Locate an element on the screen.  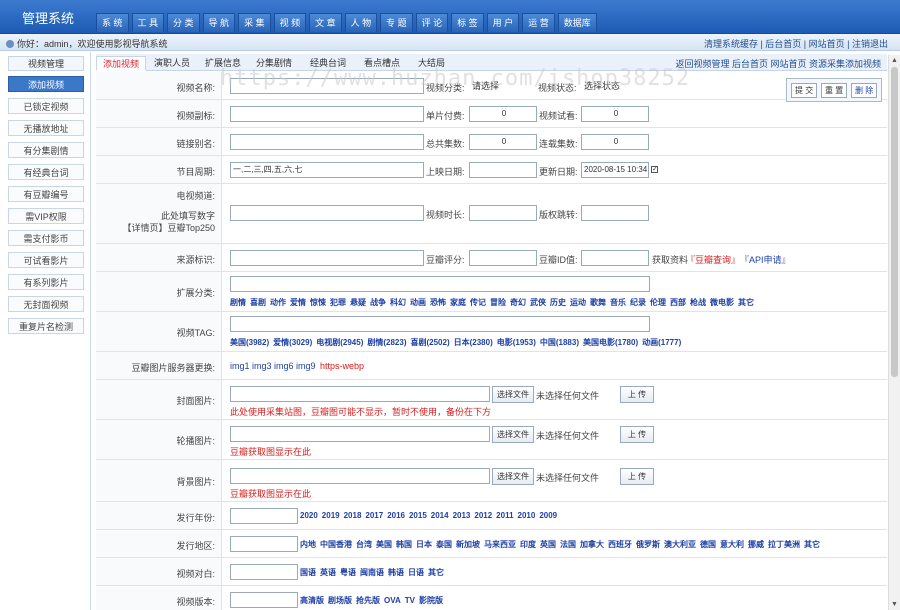
sidebar-item: 已锁定视频 is located at coordinates (46, 106).